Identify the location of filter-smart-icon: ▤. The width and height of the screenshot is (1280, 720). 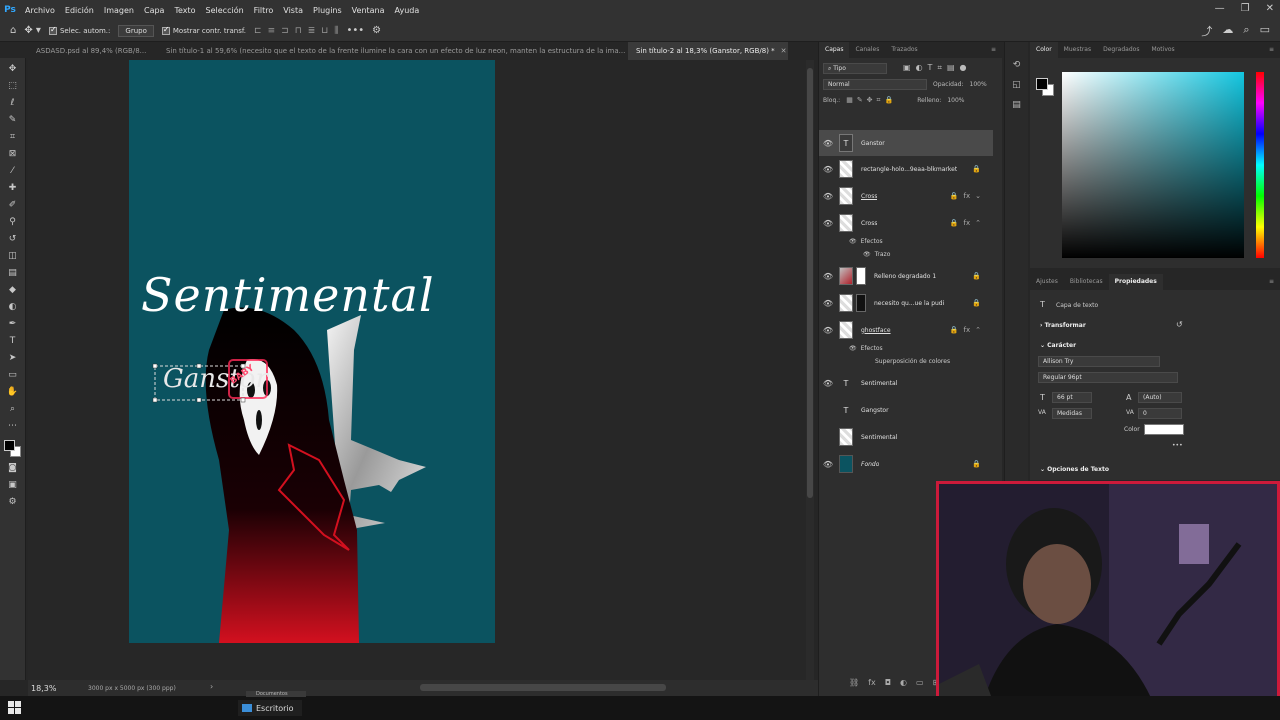
(951, 68).